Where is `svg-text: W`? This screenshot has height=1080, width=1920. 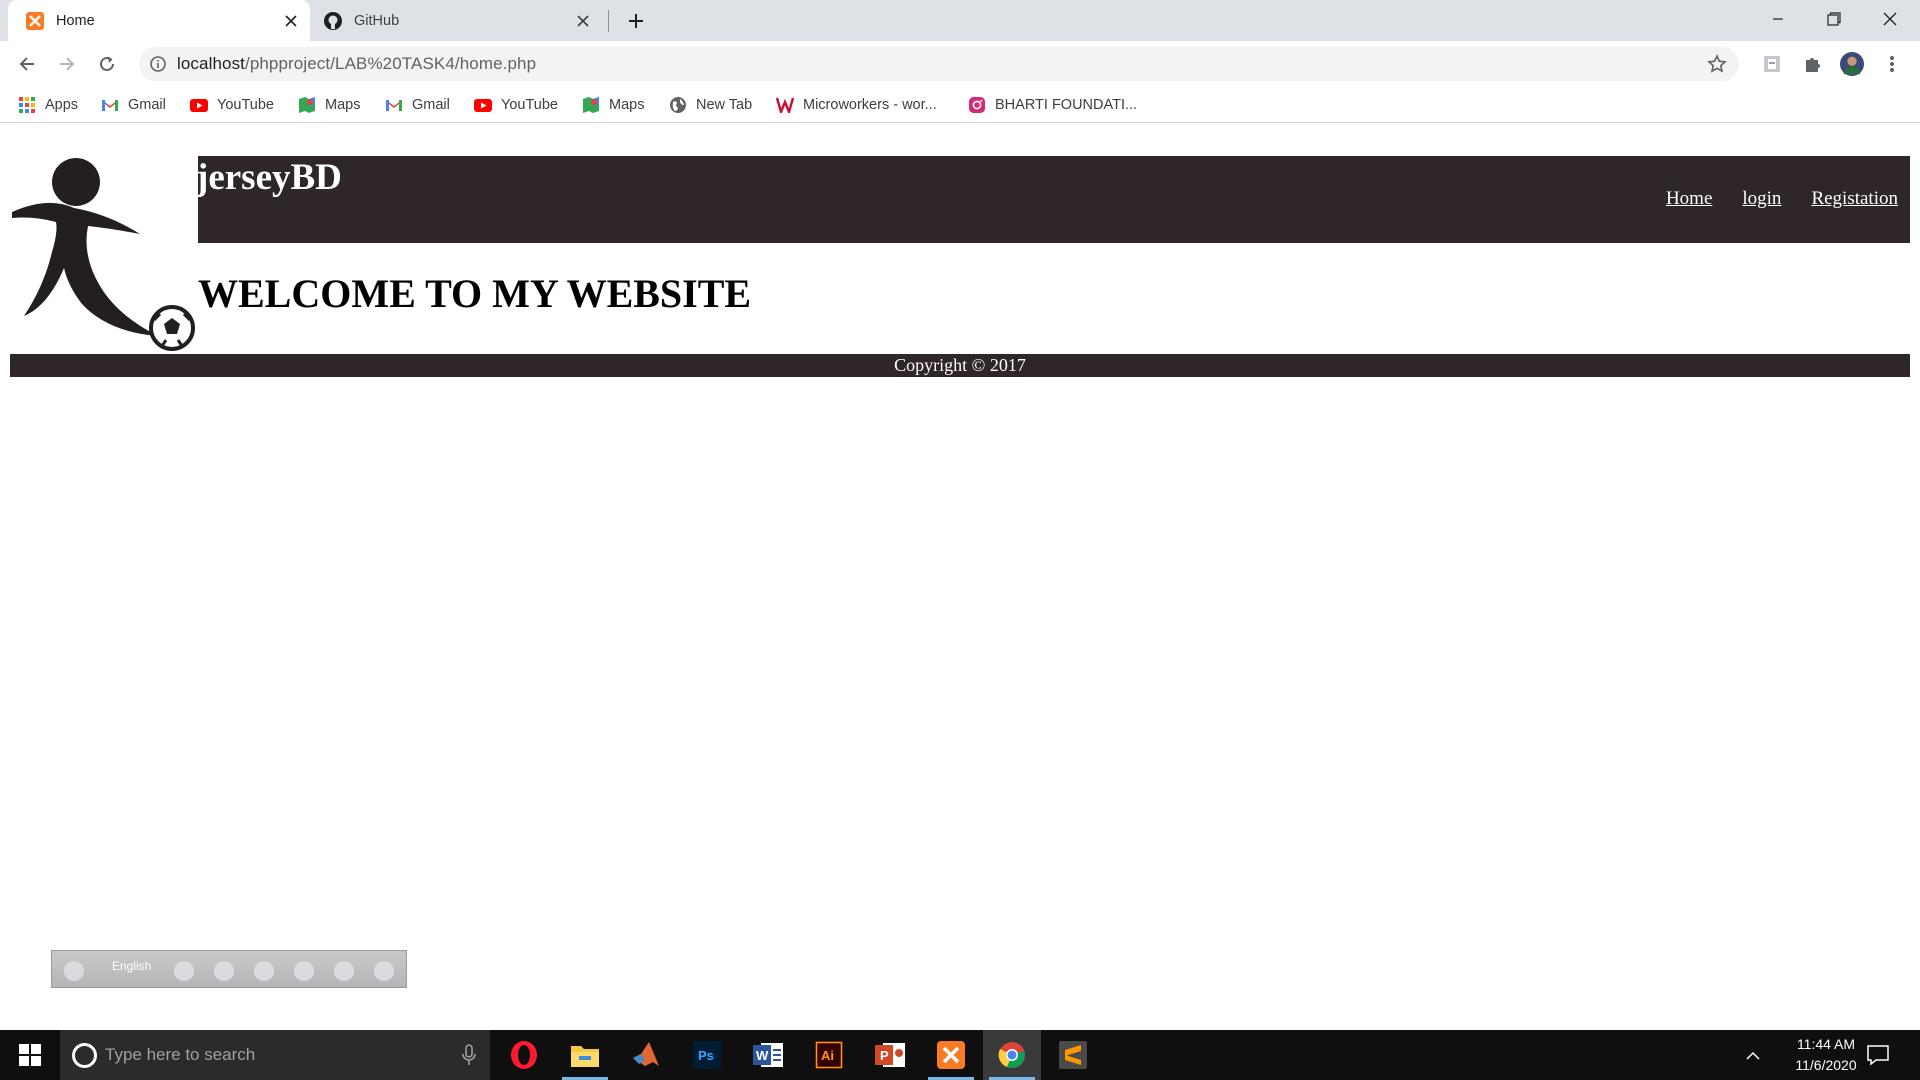
svg-text: W is located at coordinates (762, 1055).